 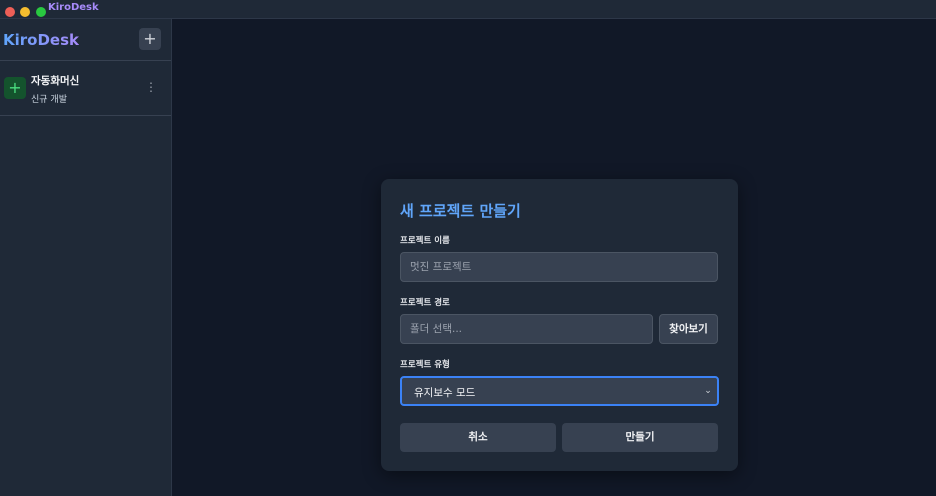 I want to click on chevron-down-icon: ⌄, so click(x=708, y=391).